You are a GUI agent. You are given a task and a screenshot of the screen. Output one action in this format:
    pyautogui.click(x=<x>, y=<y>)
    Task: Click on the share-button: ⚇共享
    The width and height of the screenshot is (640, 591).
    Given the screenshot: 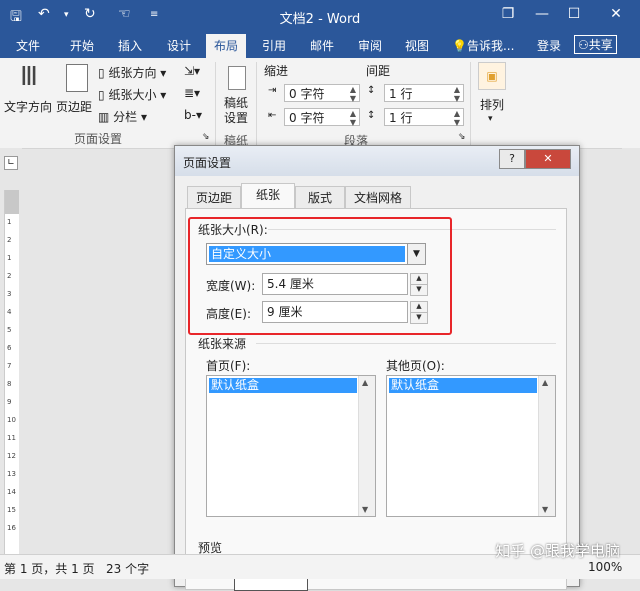 What is the action you would take?
    pyautogui.click(x=595, y=44)
    